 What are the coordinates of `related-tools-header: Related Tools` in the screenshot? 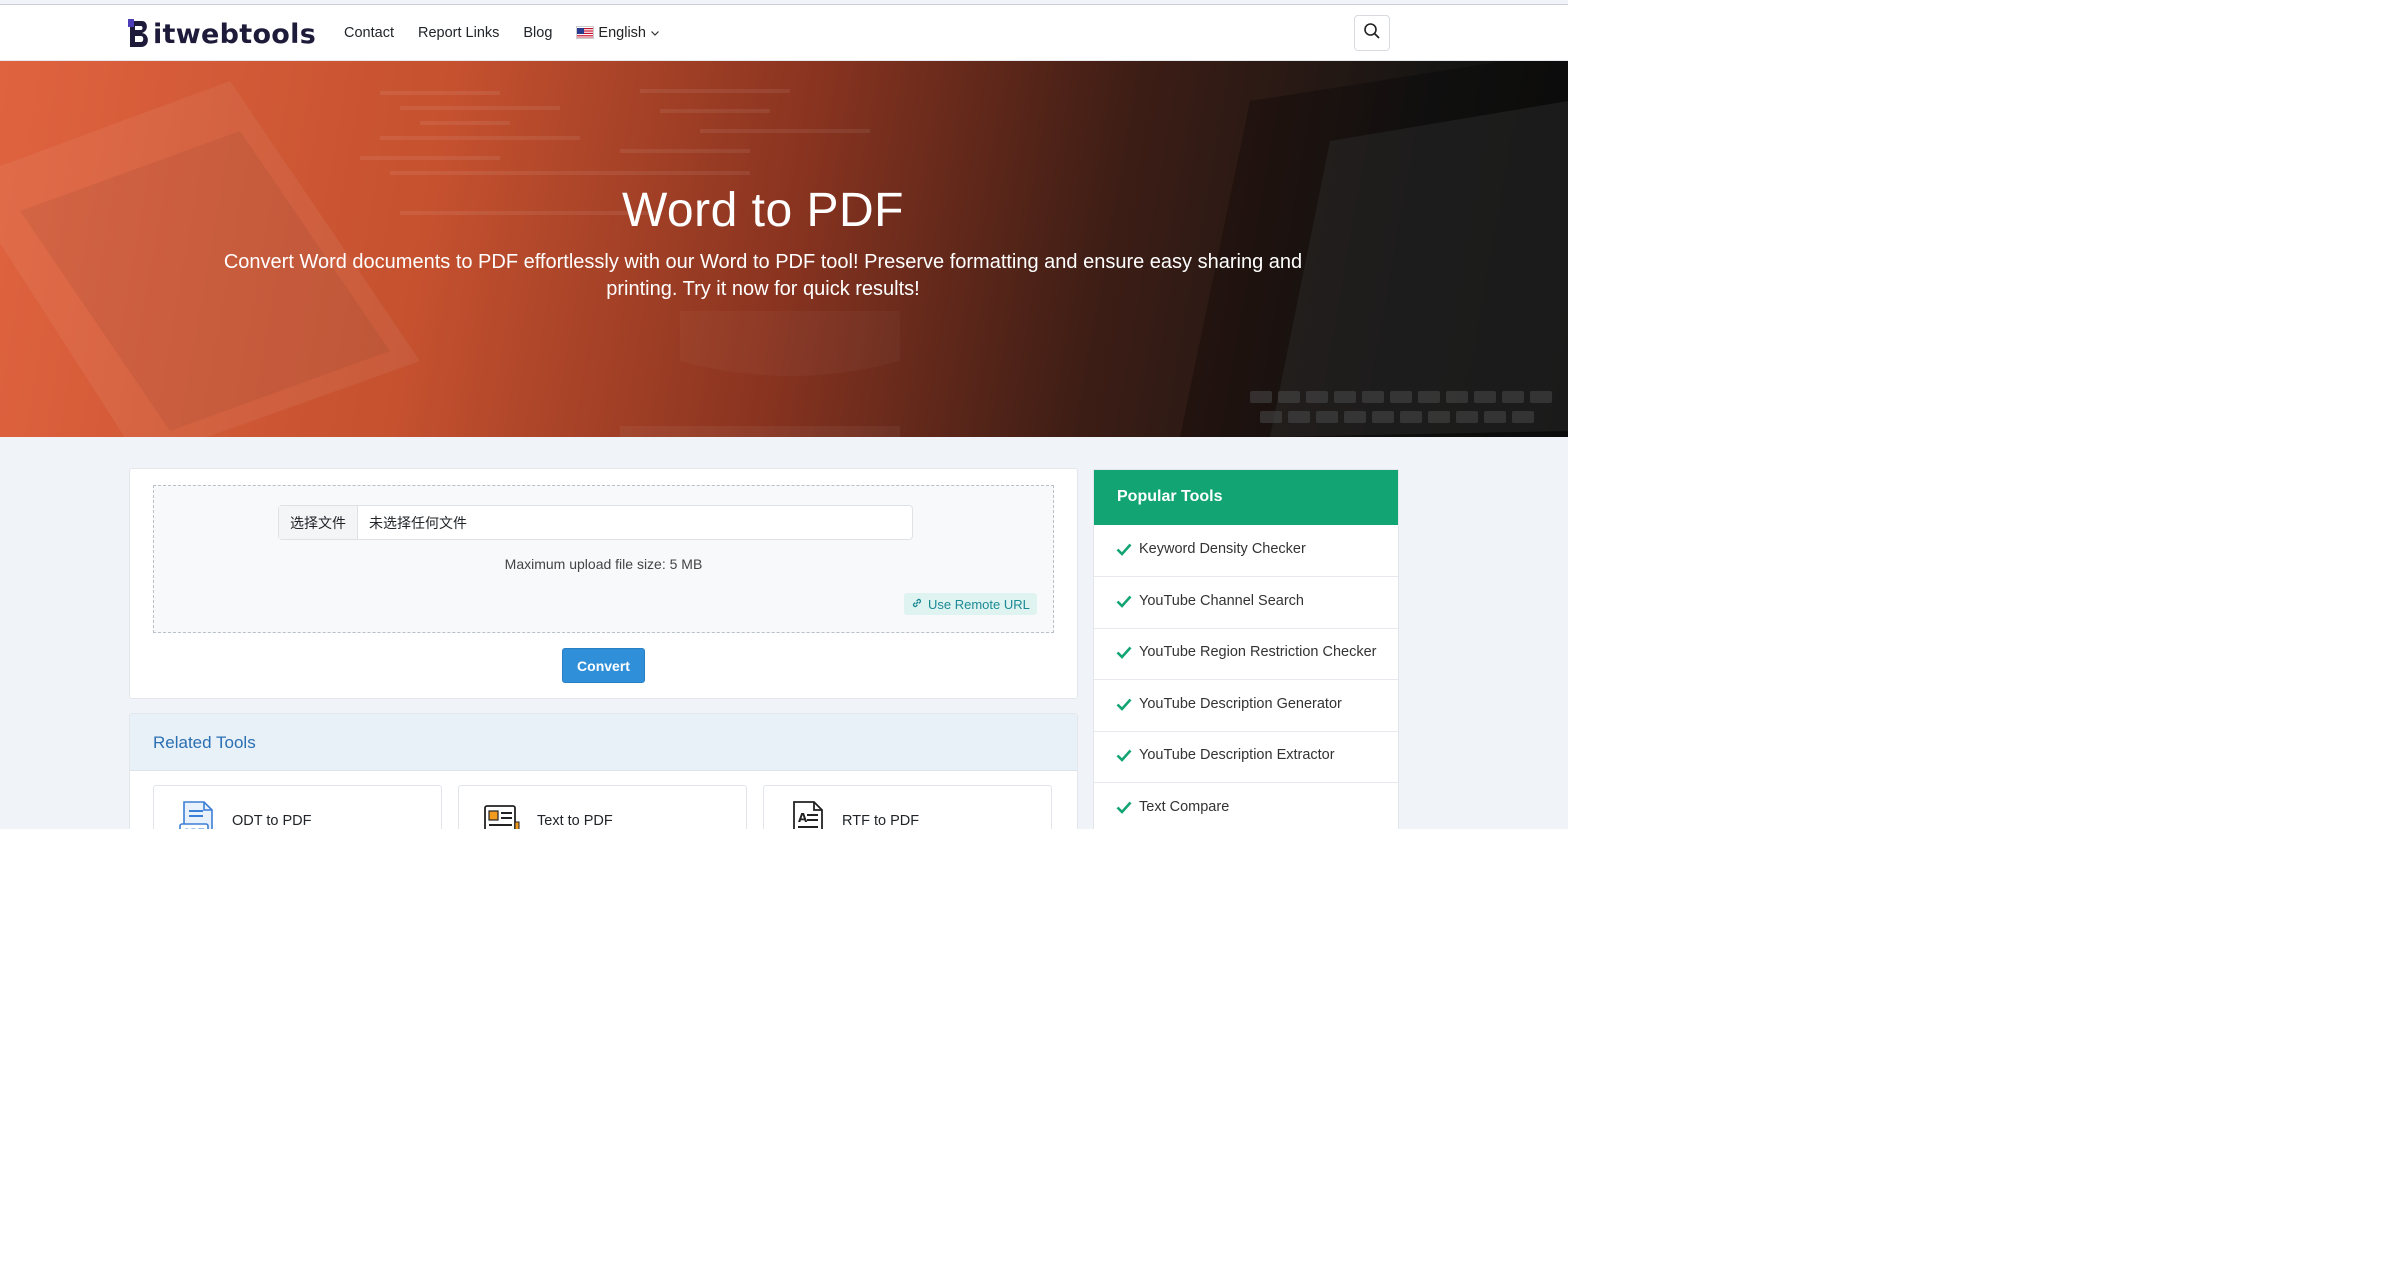 It's located at (603, 742).